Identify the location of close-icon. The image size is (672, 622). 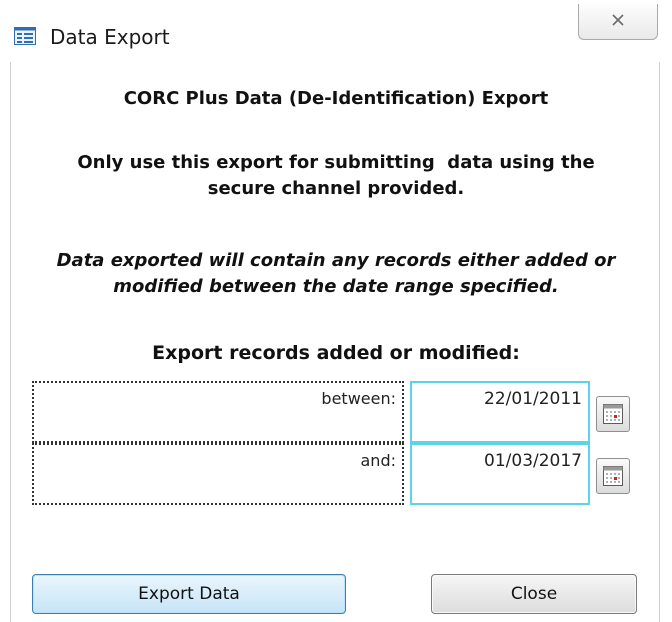
(618, 19).